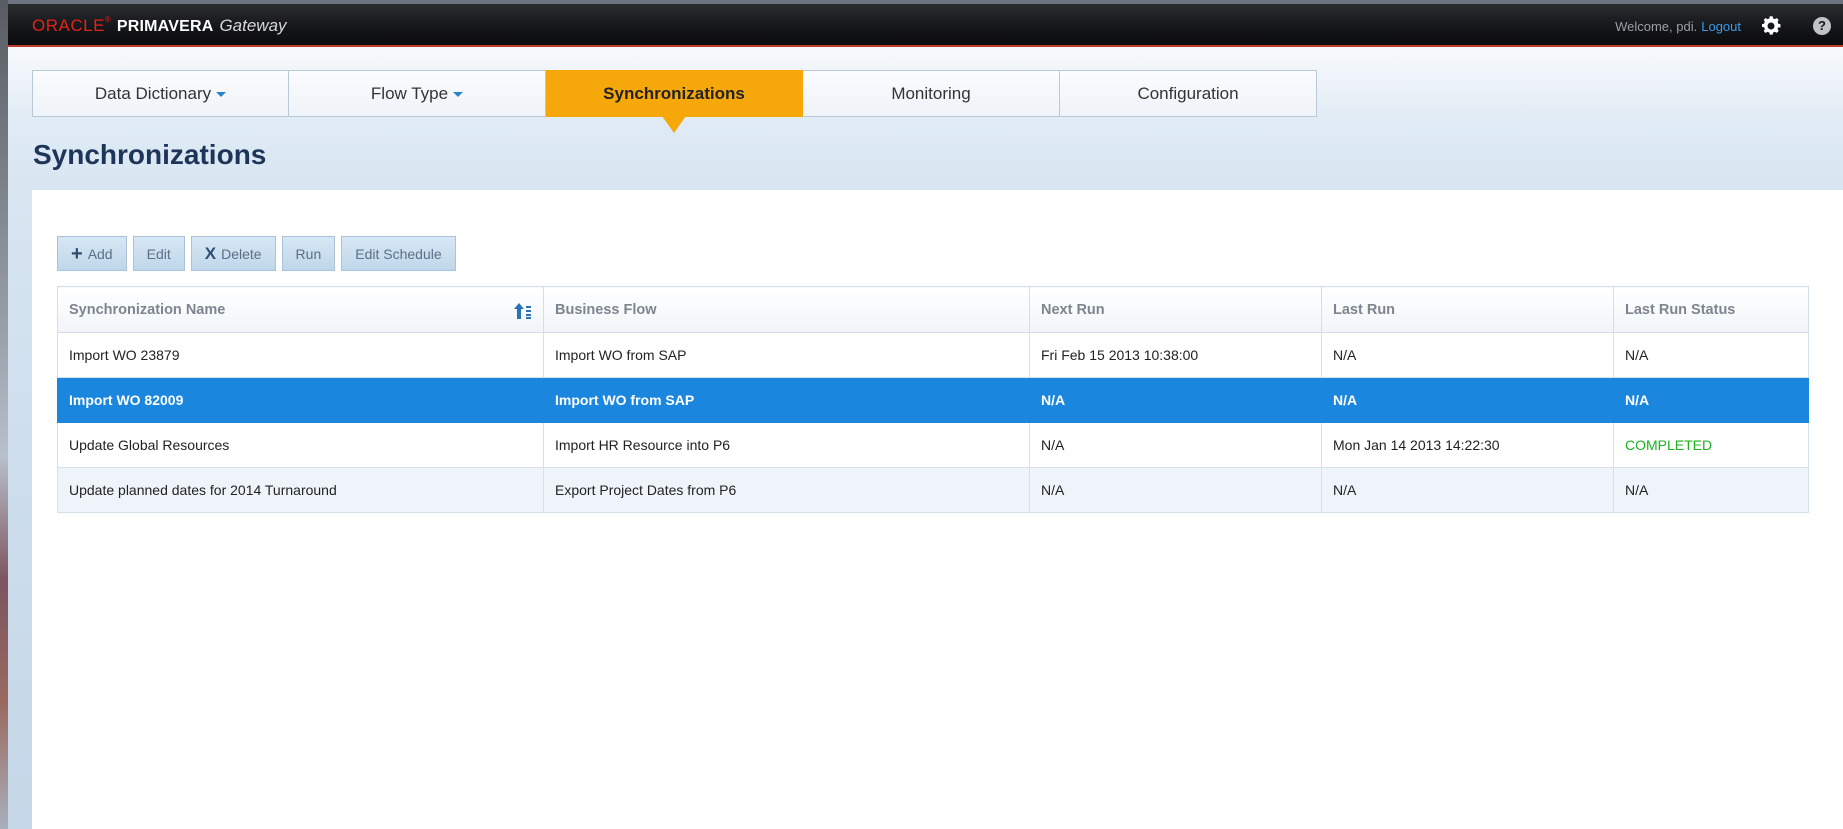 The height and width of the screenshot is (829, 1843). I want to click on column-header-last-run: Last Run, so click(1467, 309).